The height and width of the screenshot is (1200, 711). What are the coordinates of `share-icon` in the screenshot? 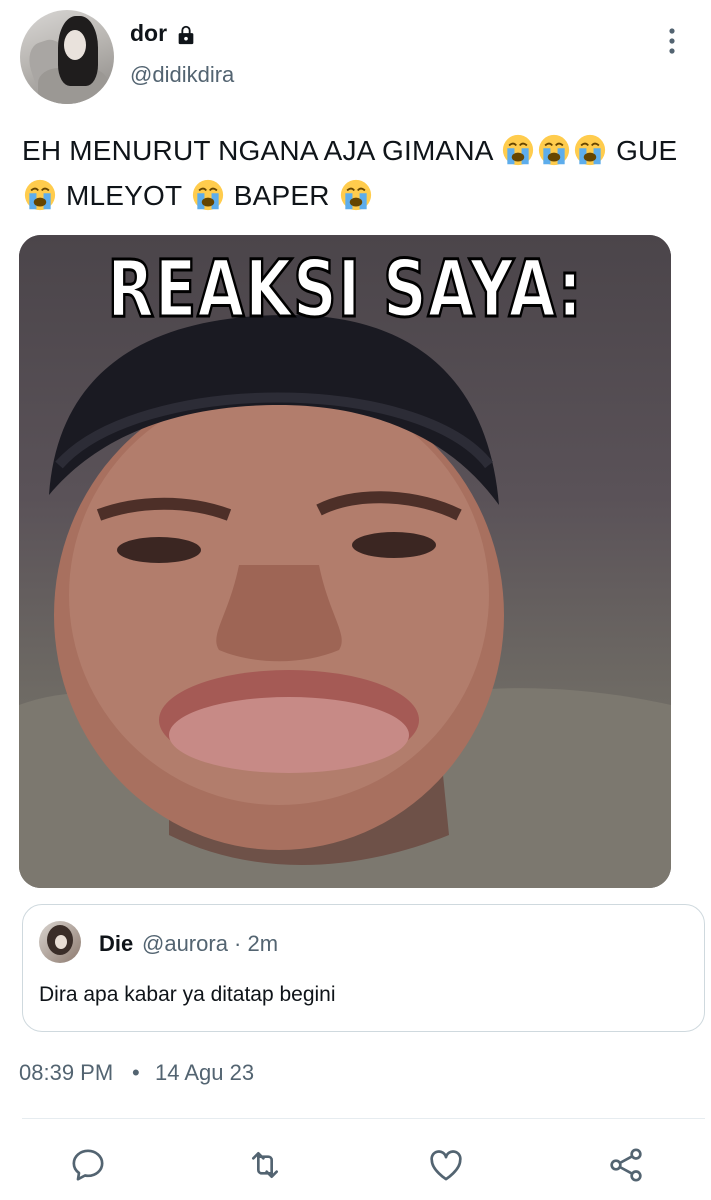 It's located at (626, 1165).